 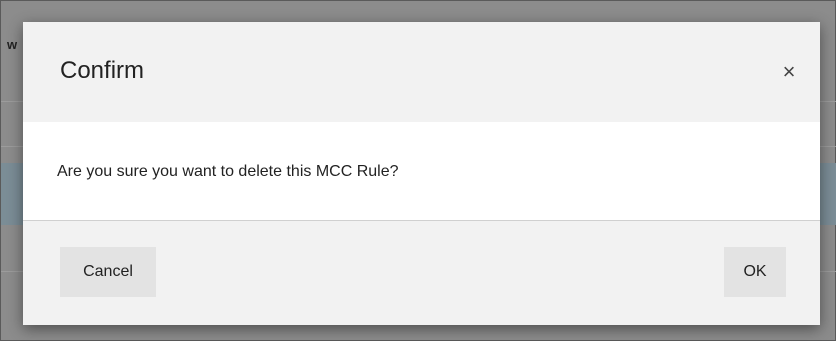 What do you see at coordinates (755, 272) in the screenshot?
I see `ok-button: OK` at bounding box center [755, 272].